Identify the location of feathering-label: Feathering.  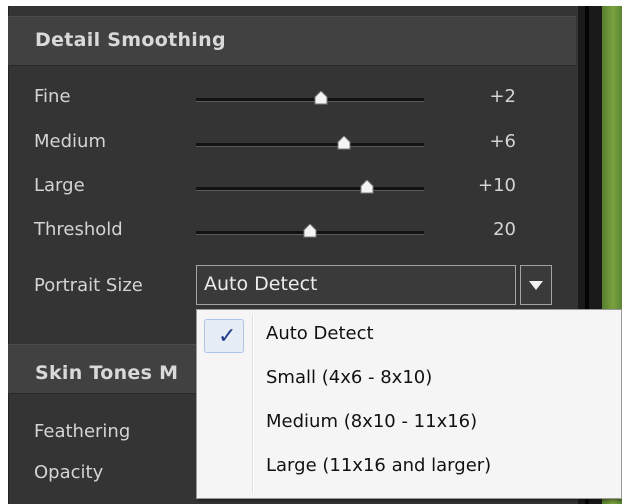
(82, 431).